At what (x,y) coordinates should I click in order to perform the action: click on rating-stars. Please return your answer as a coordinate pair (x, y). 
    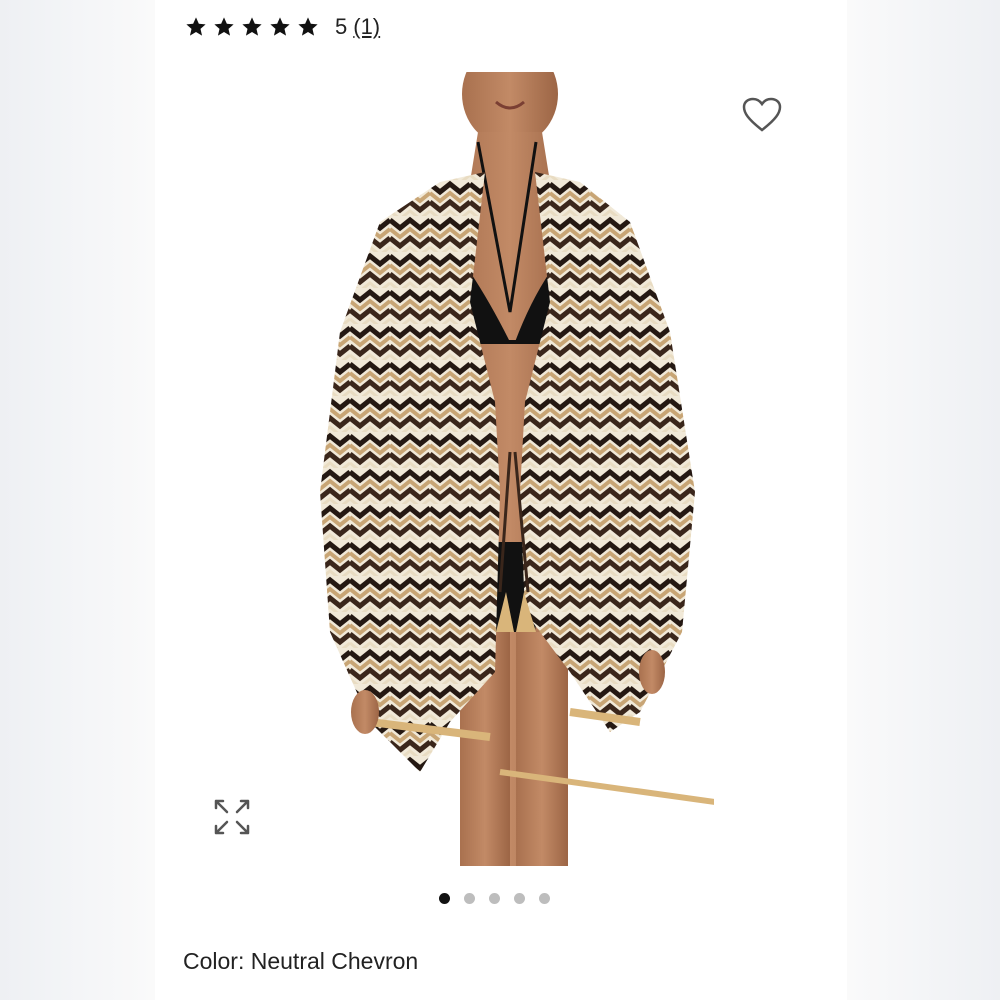
    Looking at the image, I should click on (252, 27).